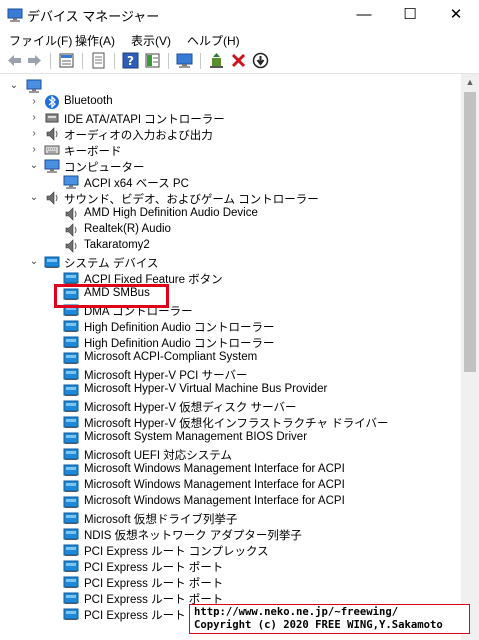  I want to click on tree-device-item: Microsoft Hyper-V 仮想化インフラストラクチャ ドライバー, so click(230, 422).